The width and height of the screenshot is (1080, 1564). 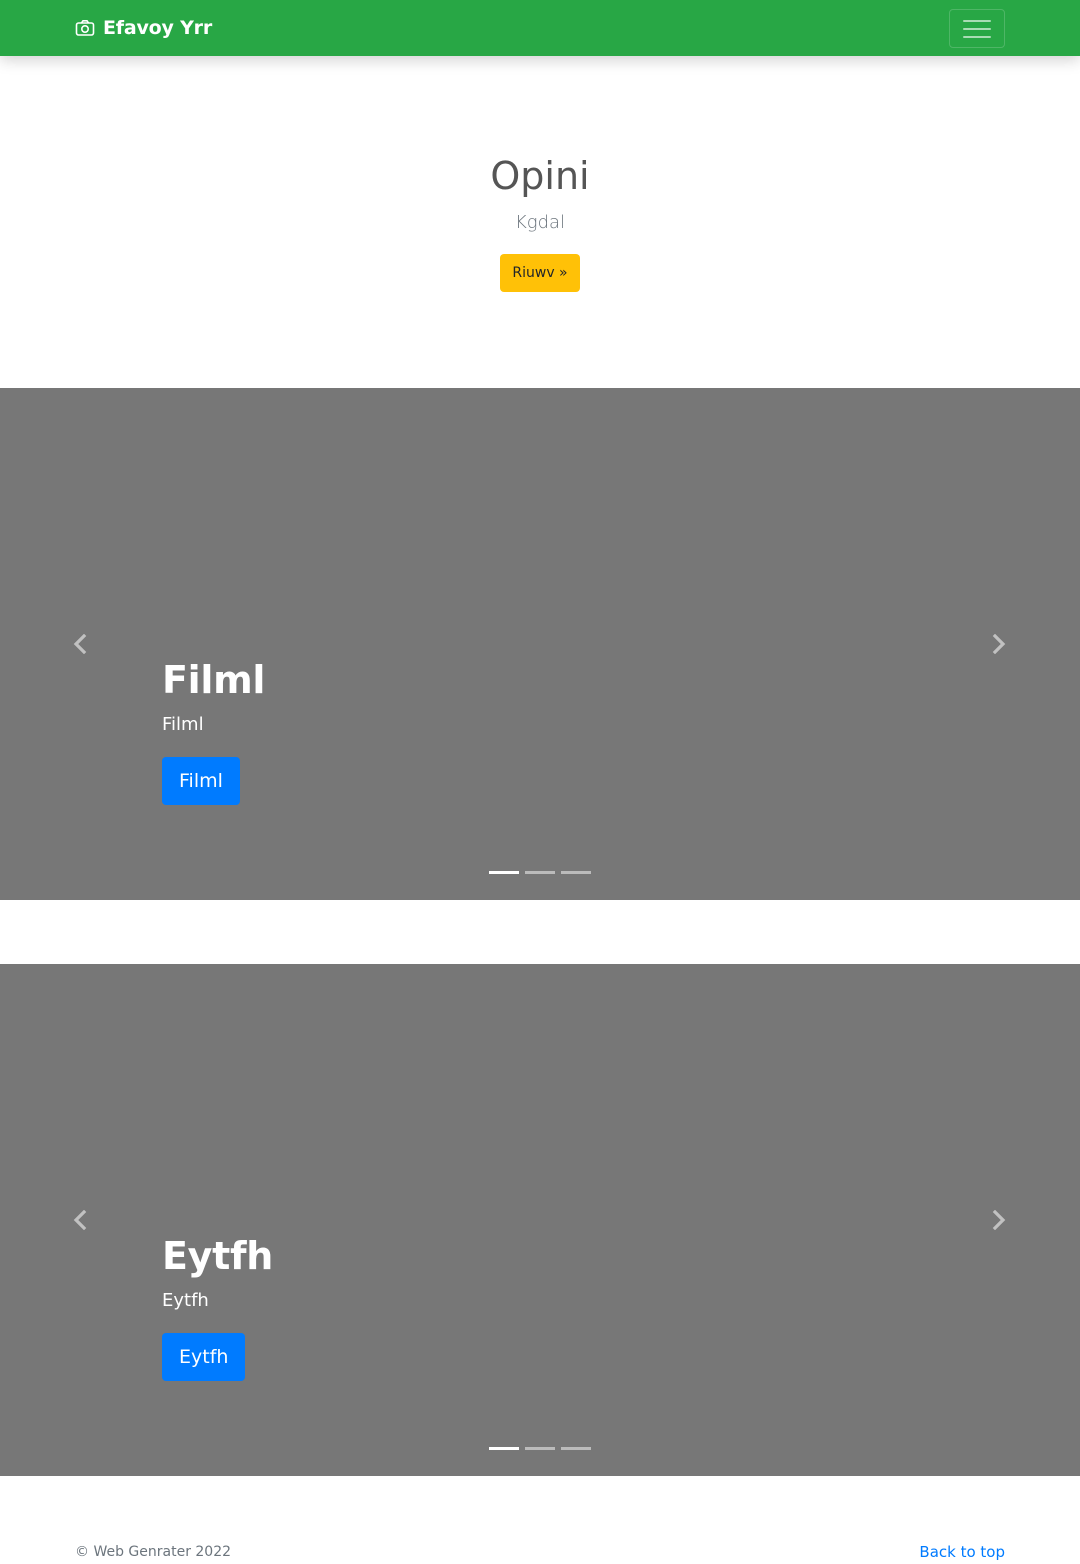 What do you see at coordinates (540, 1520) in the screenshot?
I see `footer: © Web Genrater 2022 Back to top` at bounding box center [540, 1520].